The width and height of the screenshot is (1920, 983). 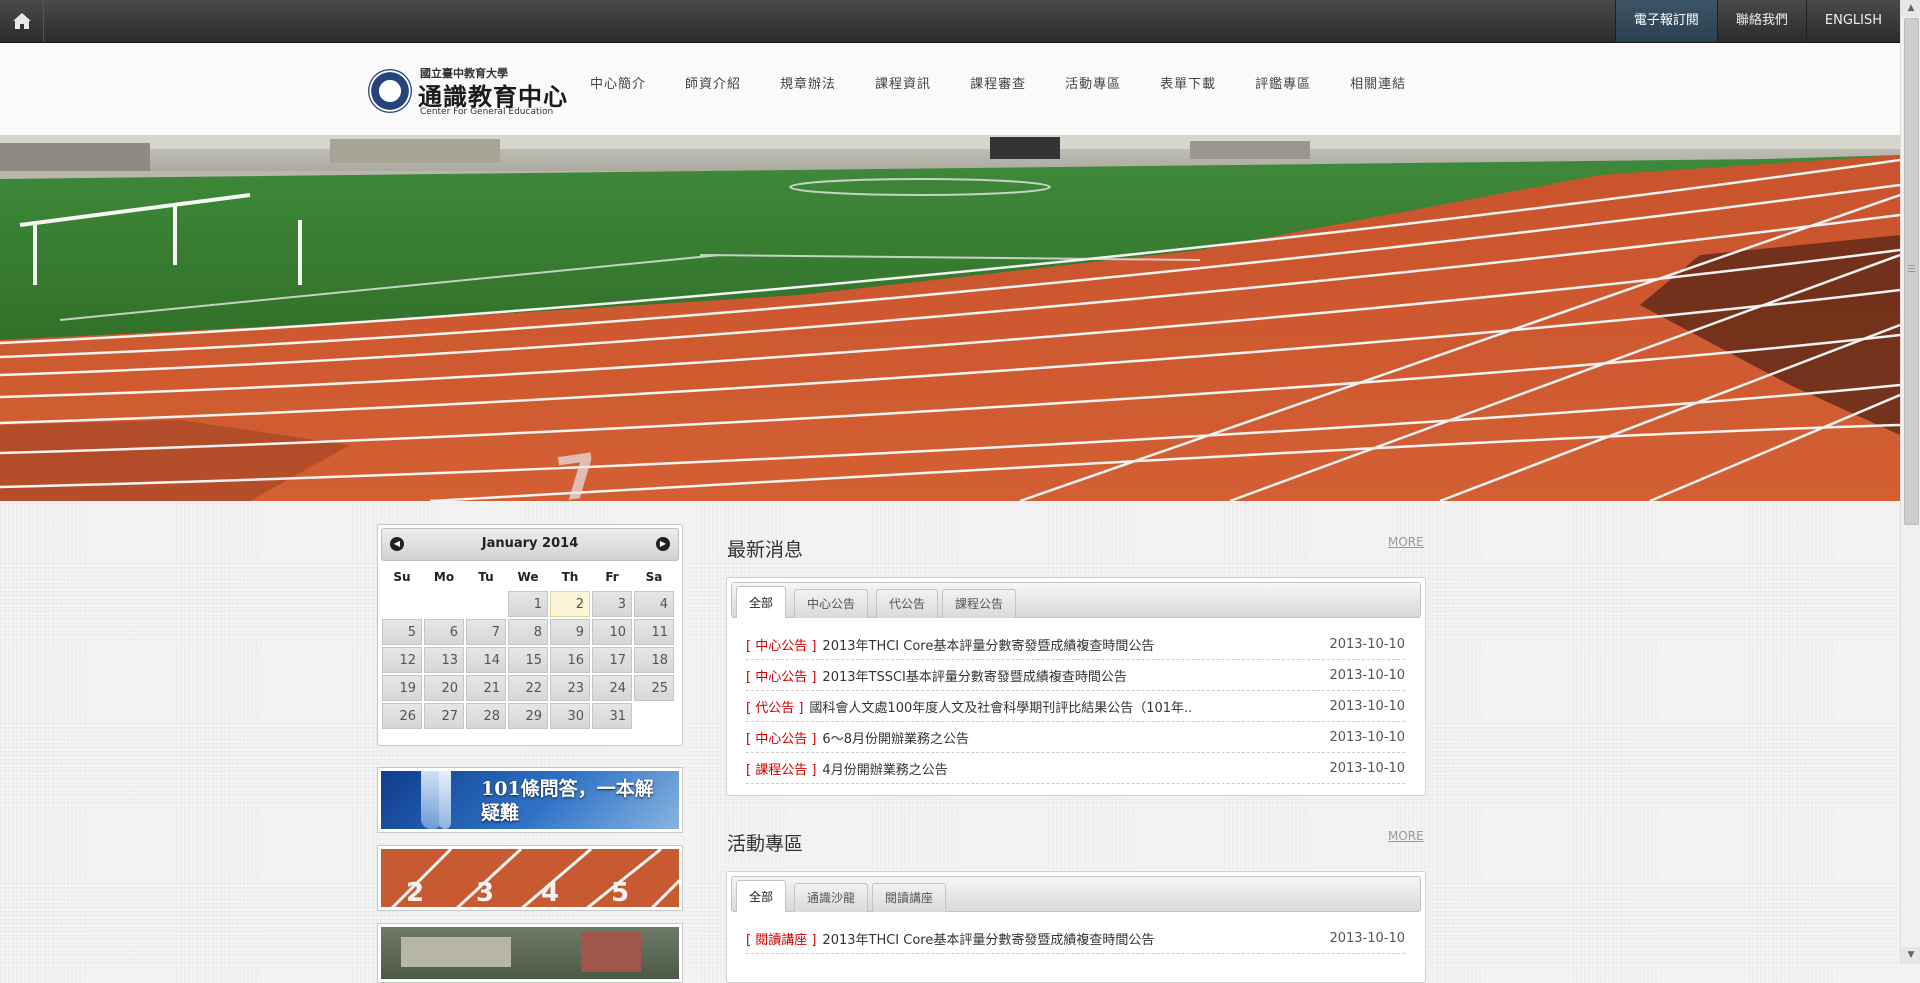 I want to click on contact-link: 聯絡我們, so click(x=1761, y=21).